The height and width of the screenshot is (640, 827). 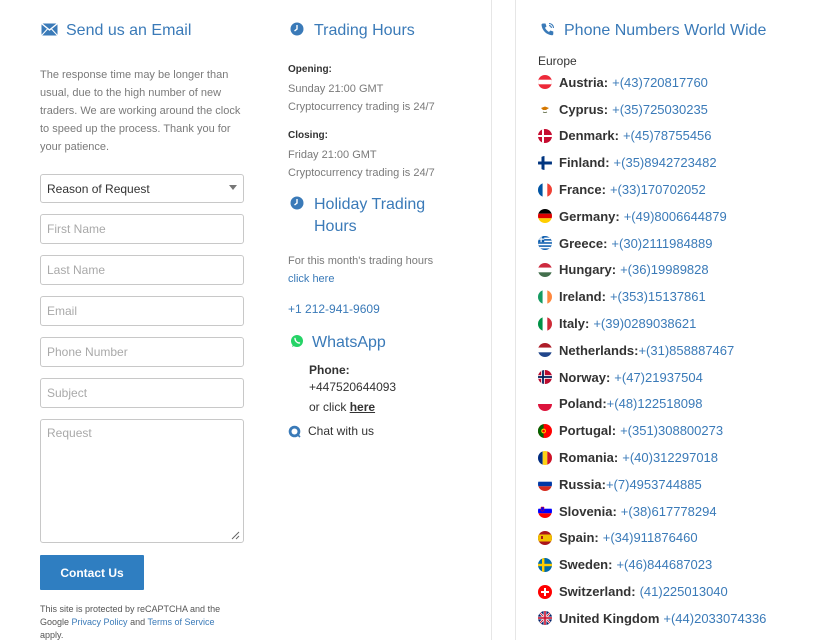 I want to click on country-phone-link: +(31)858887467, so click(x=686, y=350).